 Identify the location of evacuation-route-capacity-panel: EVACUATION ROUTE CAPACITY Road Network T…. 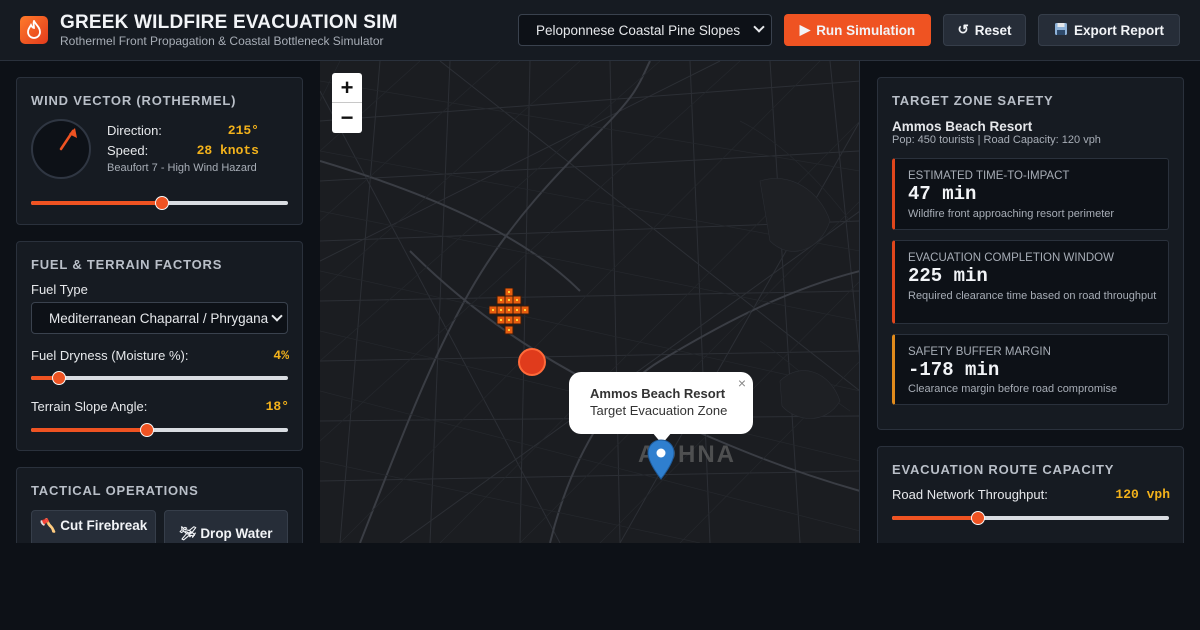
(1030, 494).